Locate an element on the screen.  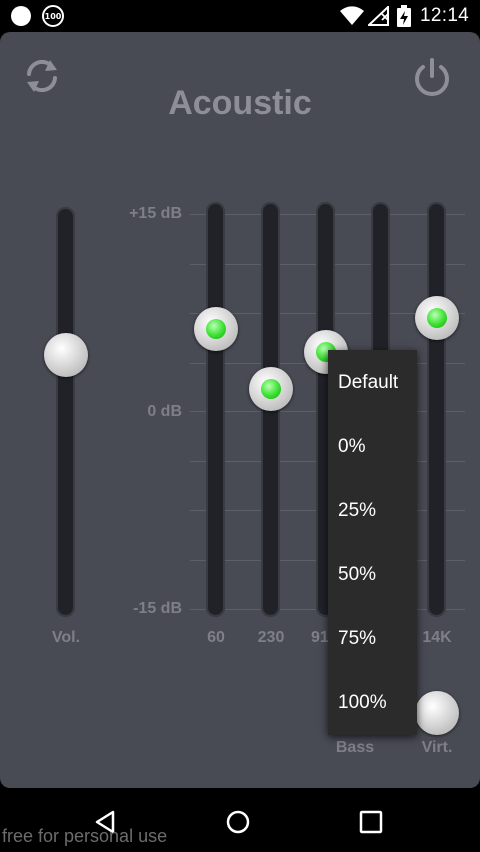
cell-signal-icon is located at coordinates (378, 16).